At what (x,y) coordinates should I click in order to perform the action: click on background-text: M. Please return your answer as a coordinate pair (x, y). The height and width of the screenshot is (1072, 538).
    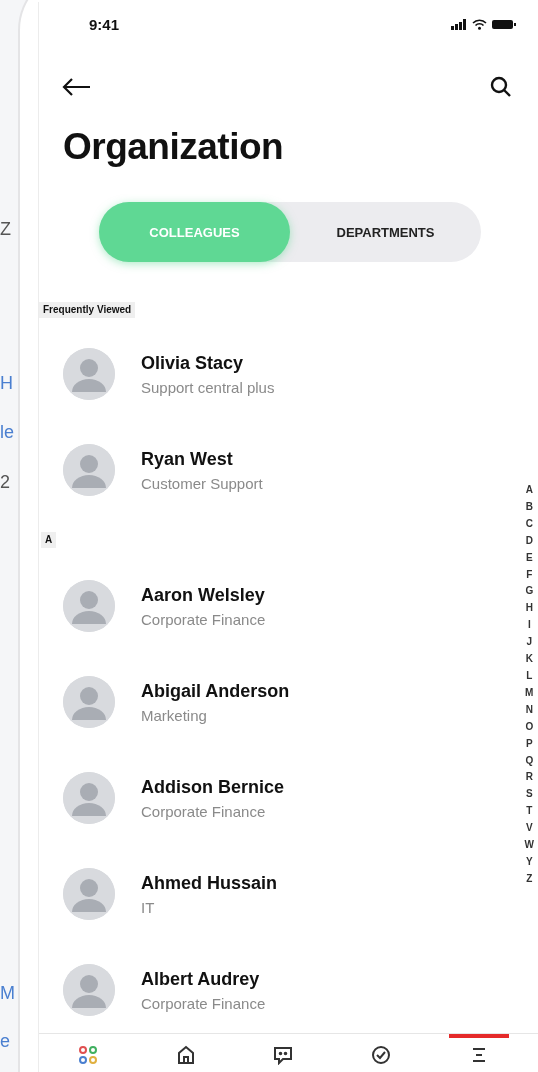
    Looking at the image, I should click on (7, 993).